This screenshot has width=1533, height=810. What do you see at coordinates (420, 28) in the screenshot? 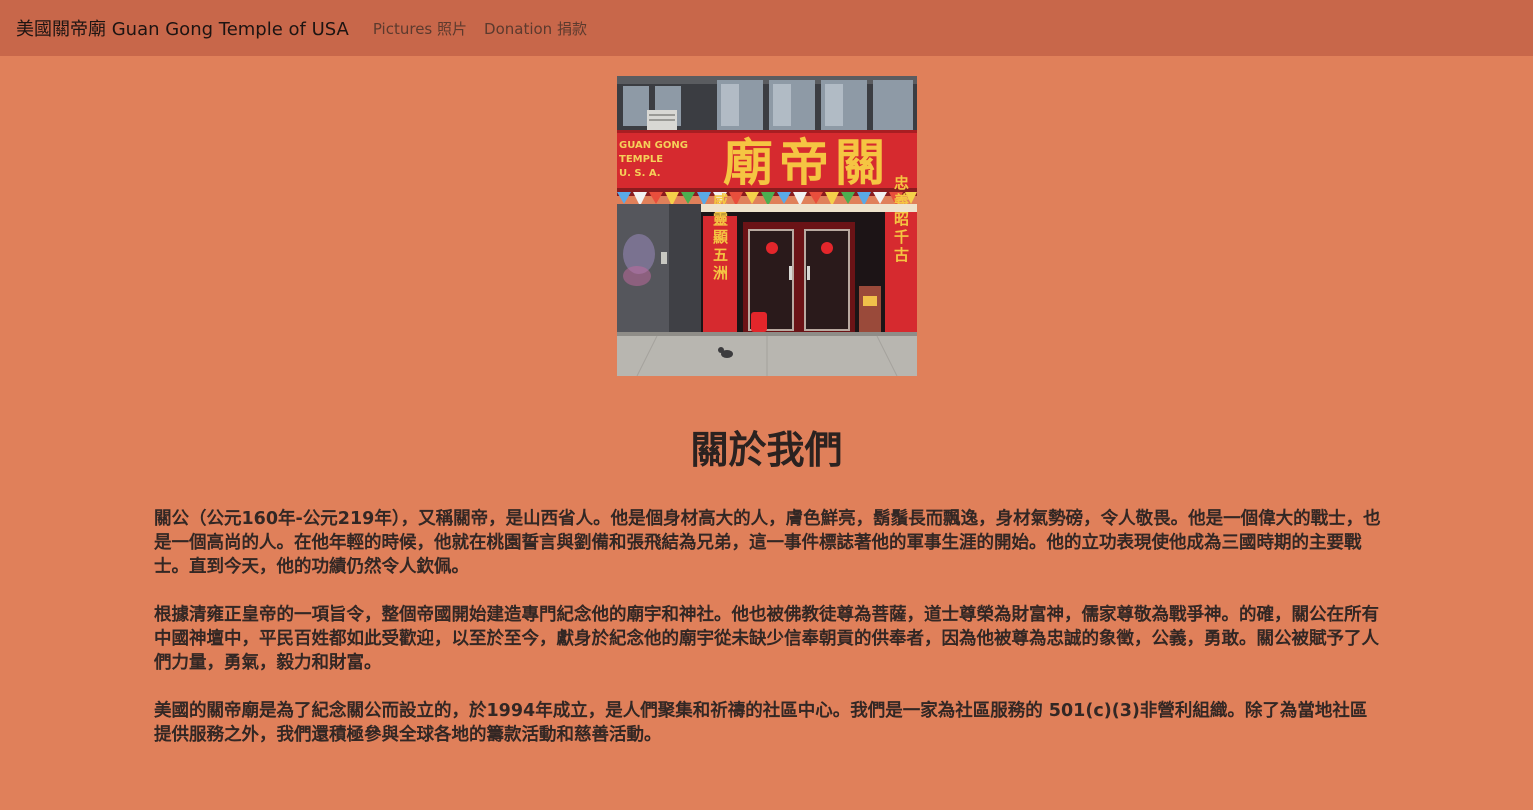
I see `nav-link-pictures: Pictures 照片` at bounding box center [420, 28].